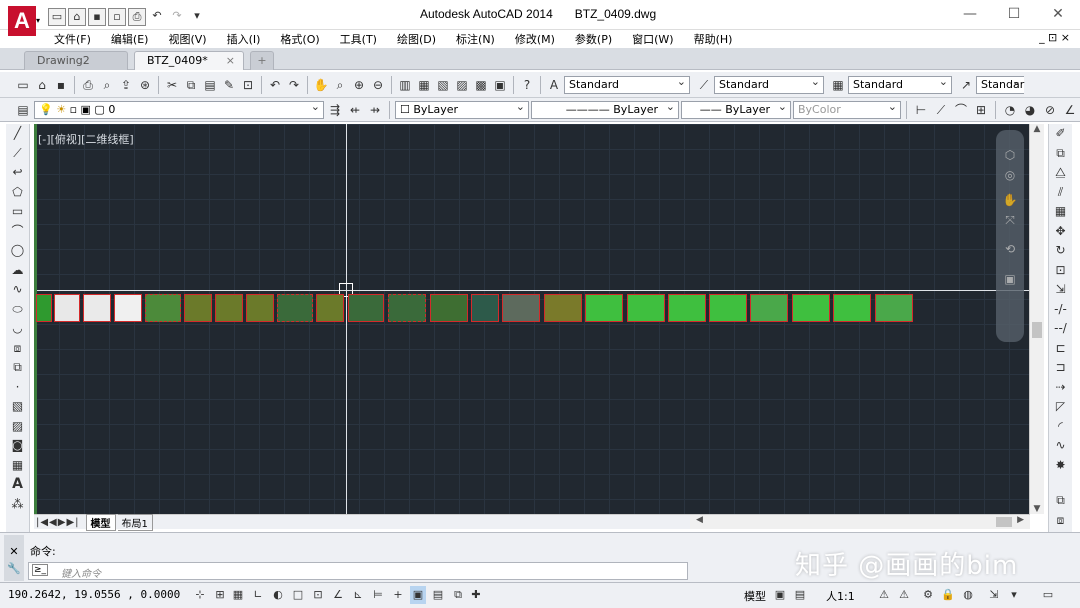 Image resolution: width=1080 pixels, height=608 pixels. What do you see at coordinates (18, 173) in the screenshot?
I see `polyline-icon: ↩` at bounding box center [18, 173].